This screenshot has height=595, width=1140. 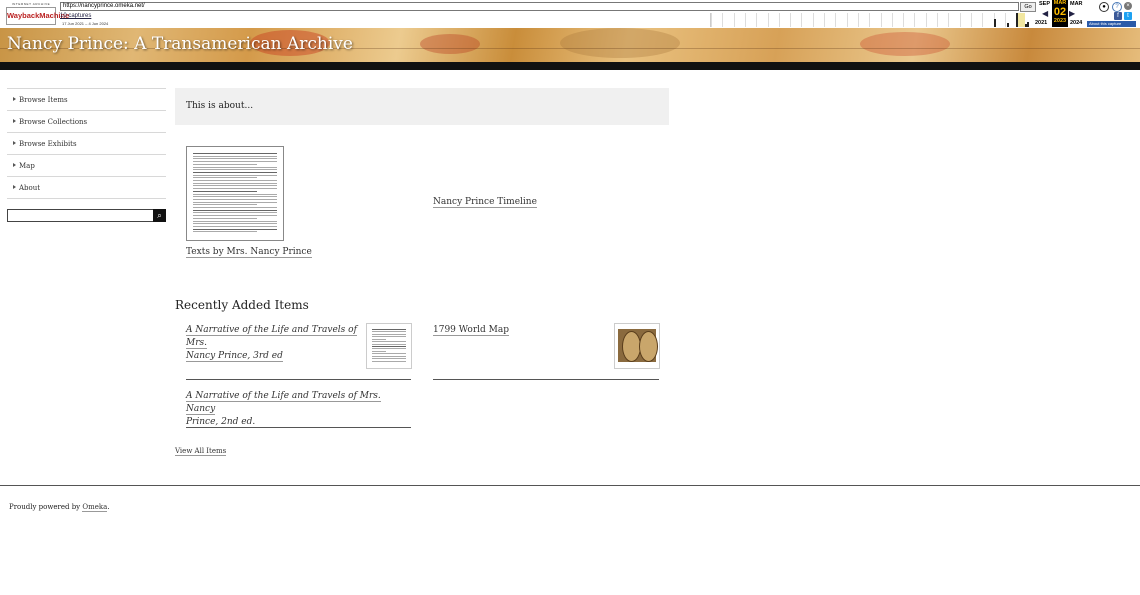 What do you see at coordinates (31, 4) in the screenshot?
I see `internet-archive-label: INTERNET ARCHIVE` at bounding box center [31, 4].